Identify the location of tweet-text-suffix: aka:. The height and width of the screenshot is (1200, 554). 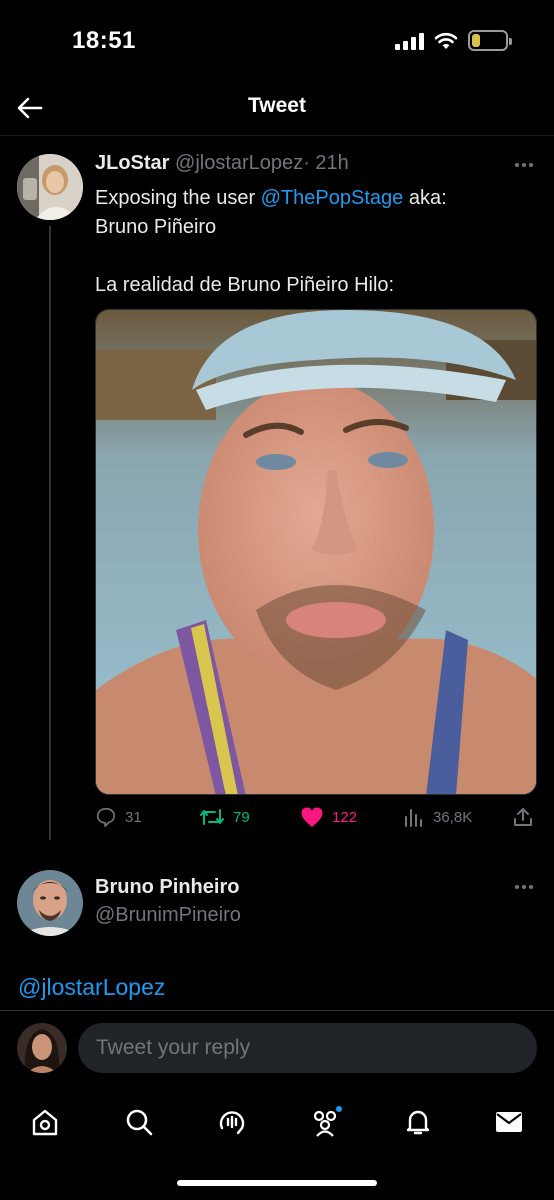
(425, 198).